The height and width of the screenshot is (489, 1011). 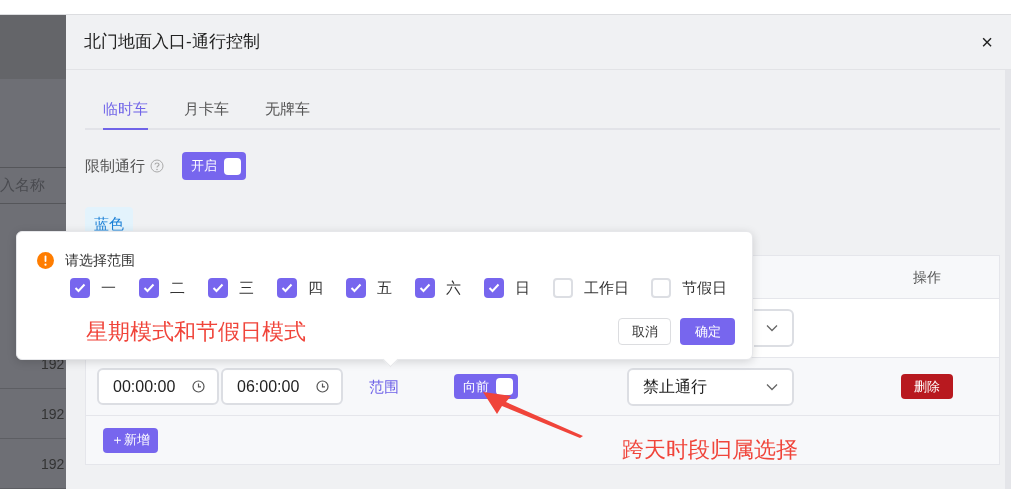 I want to click on tab: 临时车, so click(x=125, y=110).